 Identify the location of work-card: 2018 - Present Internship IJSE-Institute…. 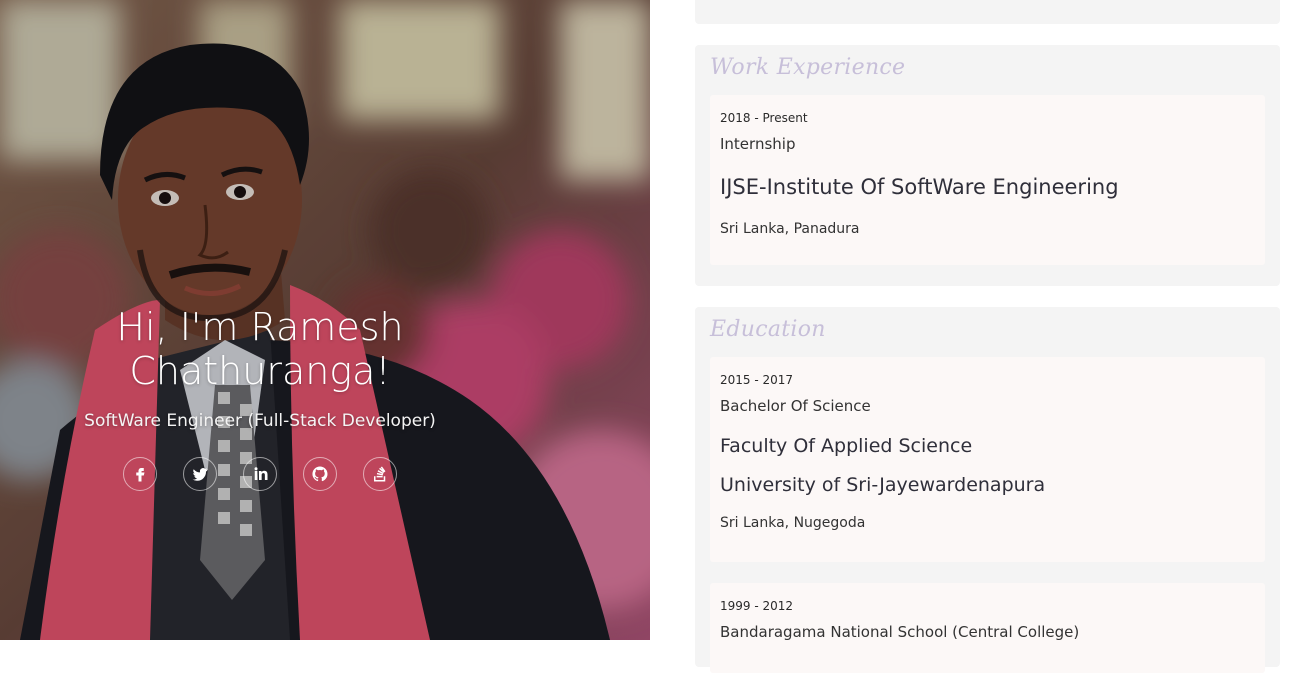
(987, 180).